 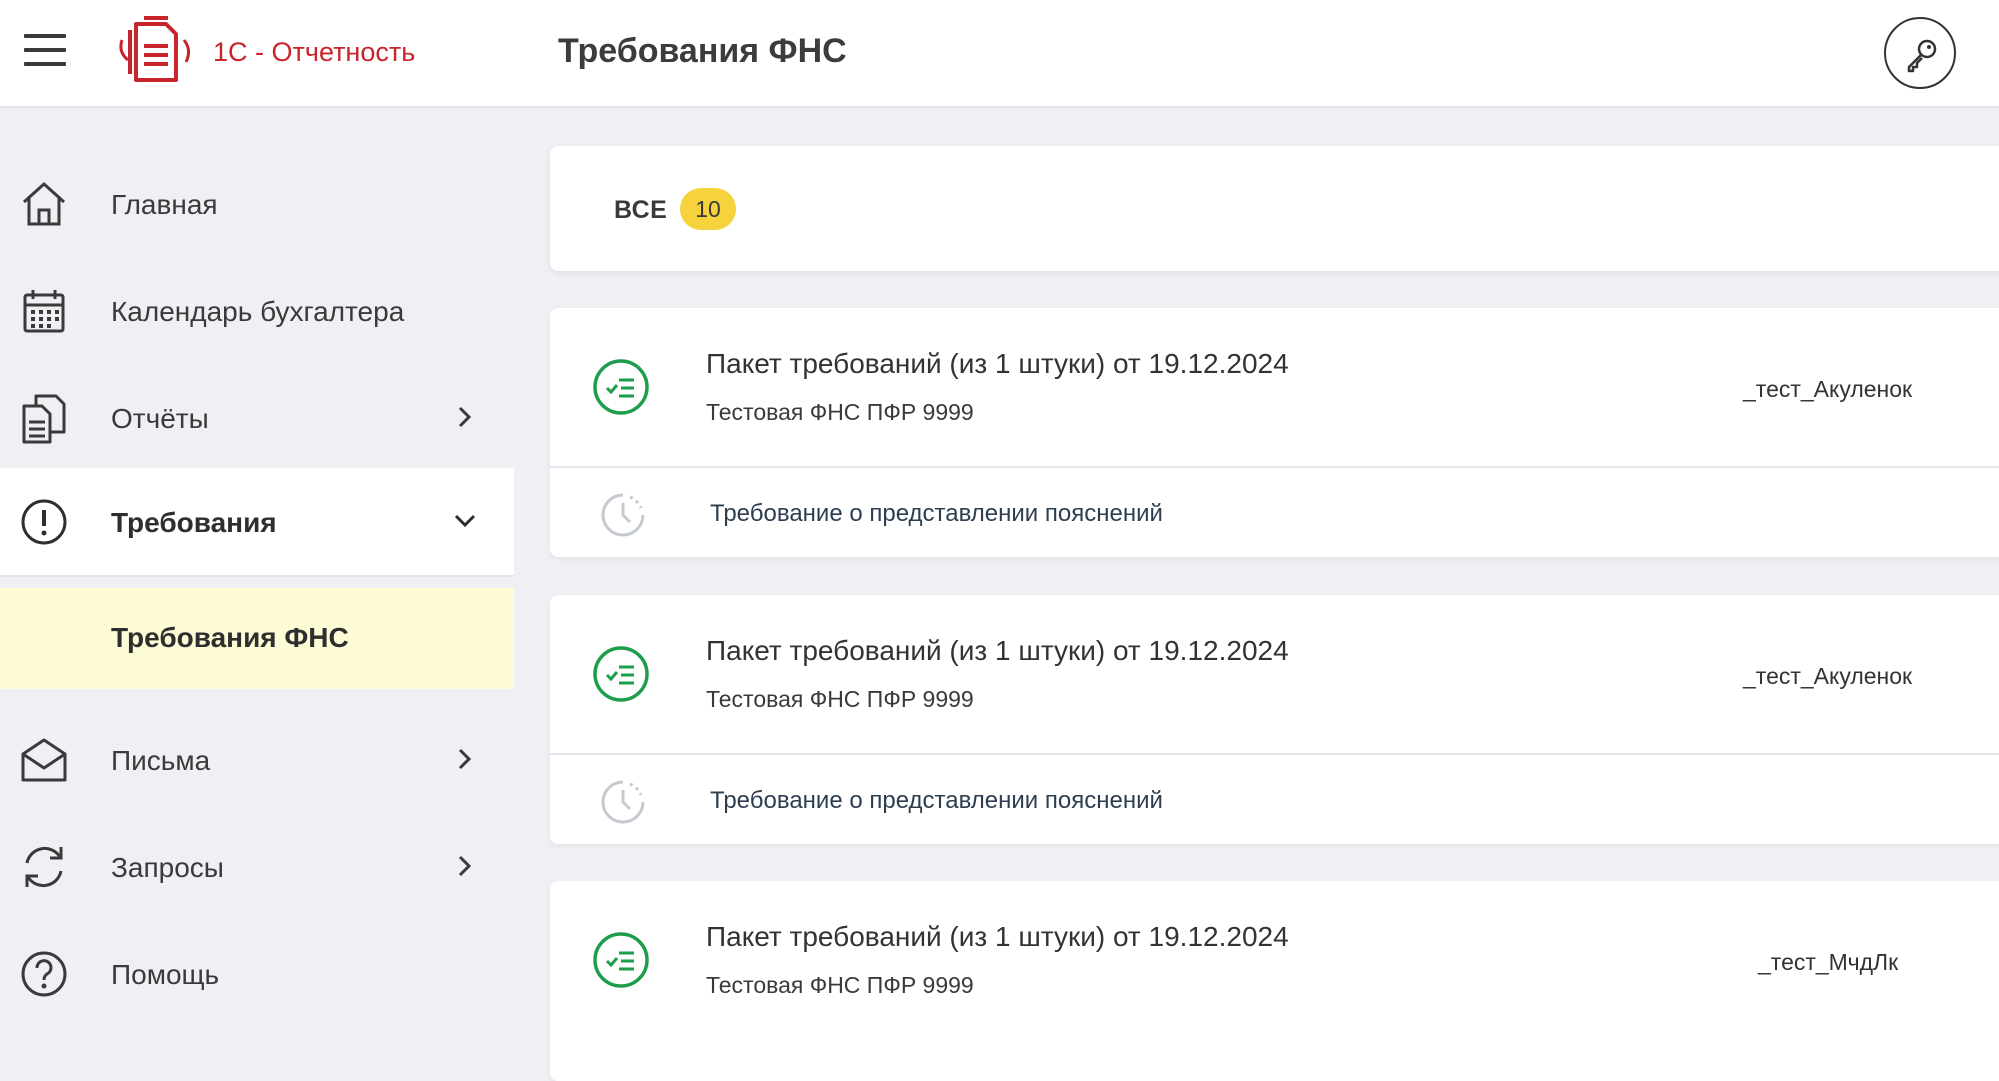 I want to click on chevron-down-icon, so click(x=465, y=521).